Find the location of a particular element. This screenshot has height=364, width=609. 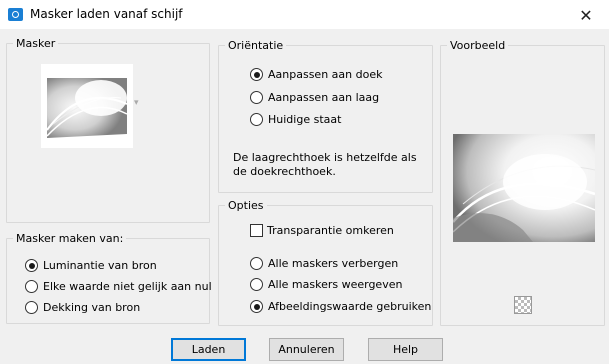

checkbox-transparantie: Transparantie omkeren is located at coordinates (322, 230).